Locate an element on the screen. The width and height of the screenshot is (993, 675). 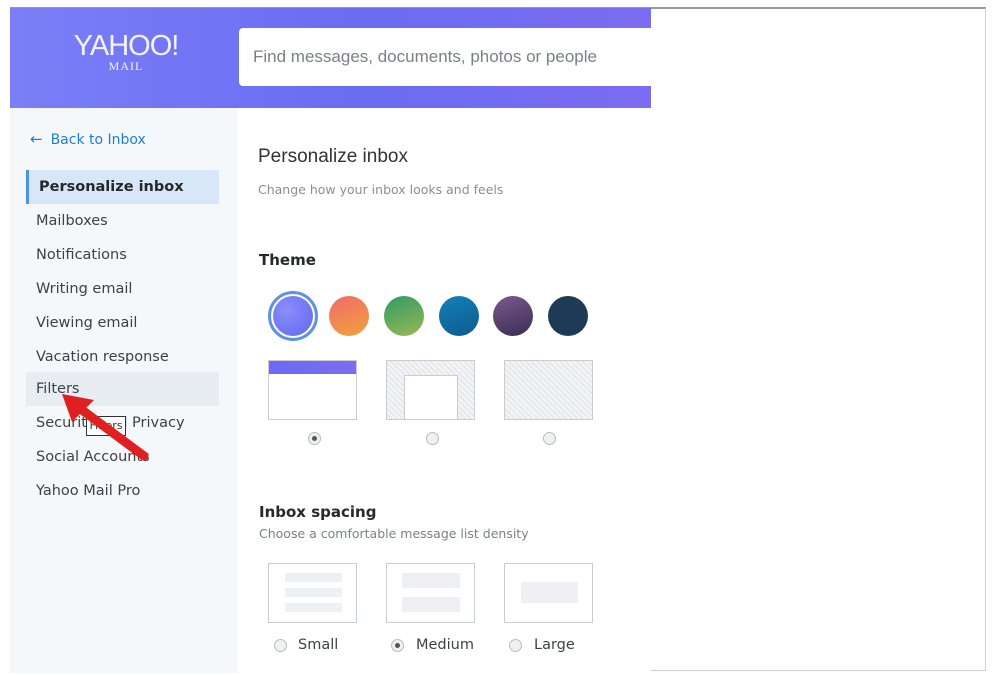
theme-swatch-sunset is located at coordinates (349, 316).